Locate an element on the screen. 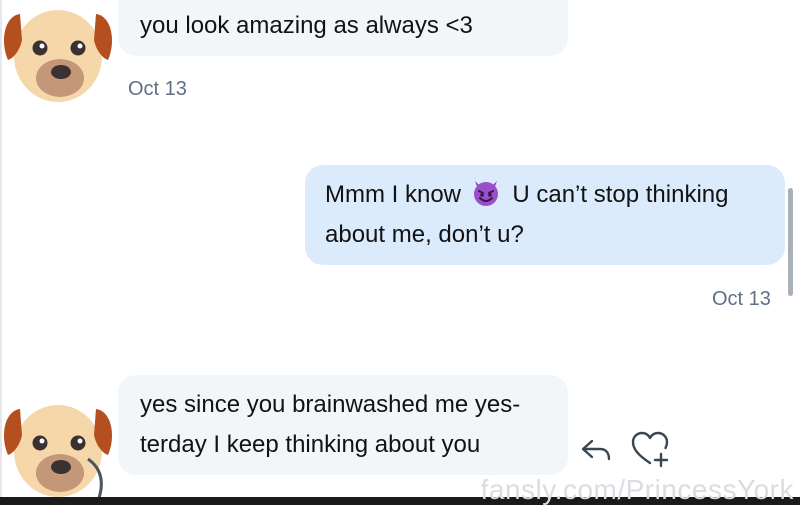 This screenshot has width=800, height=505. message-bubble-incoming: you look amazing as always <3 is located at coordinates (343, 28).